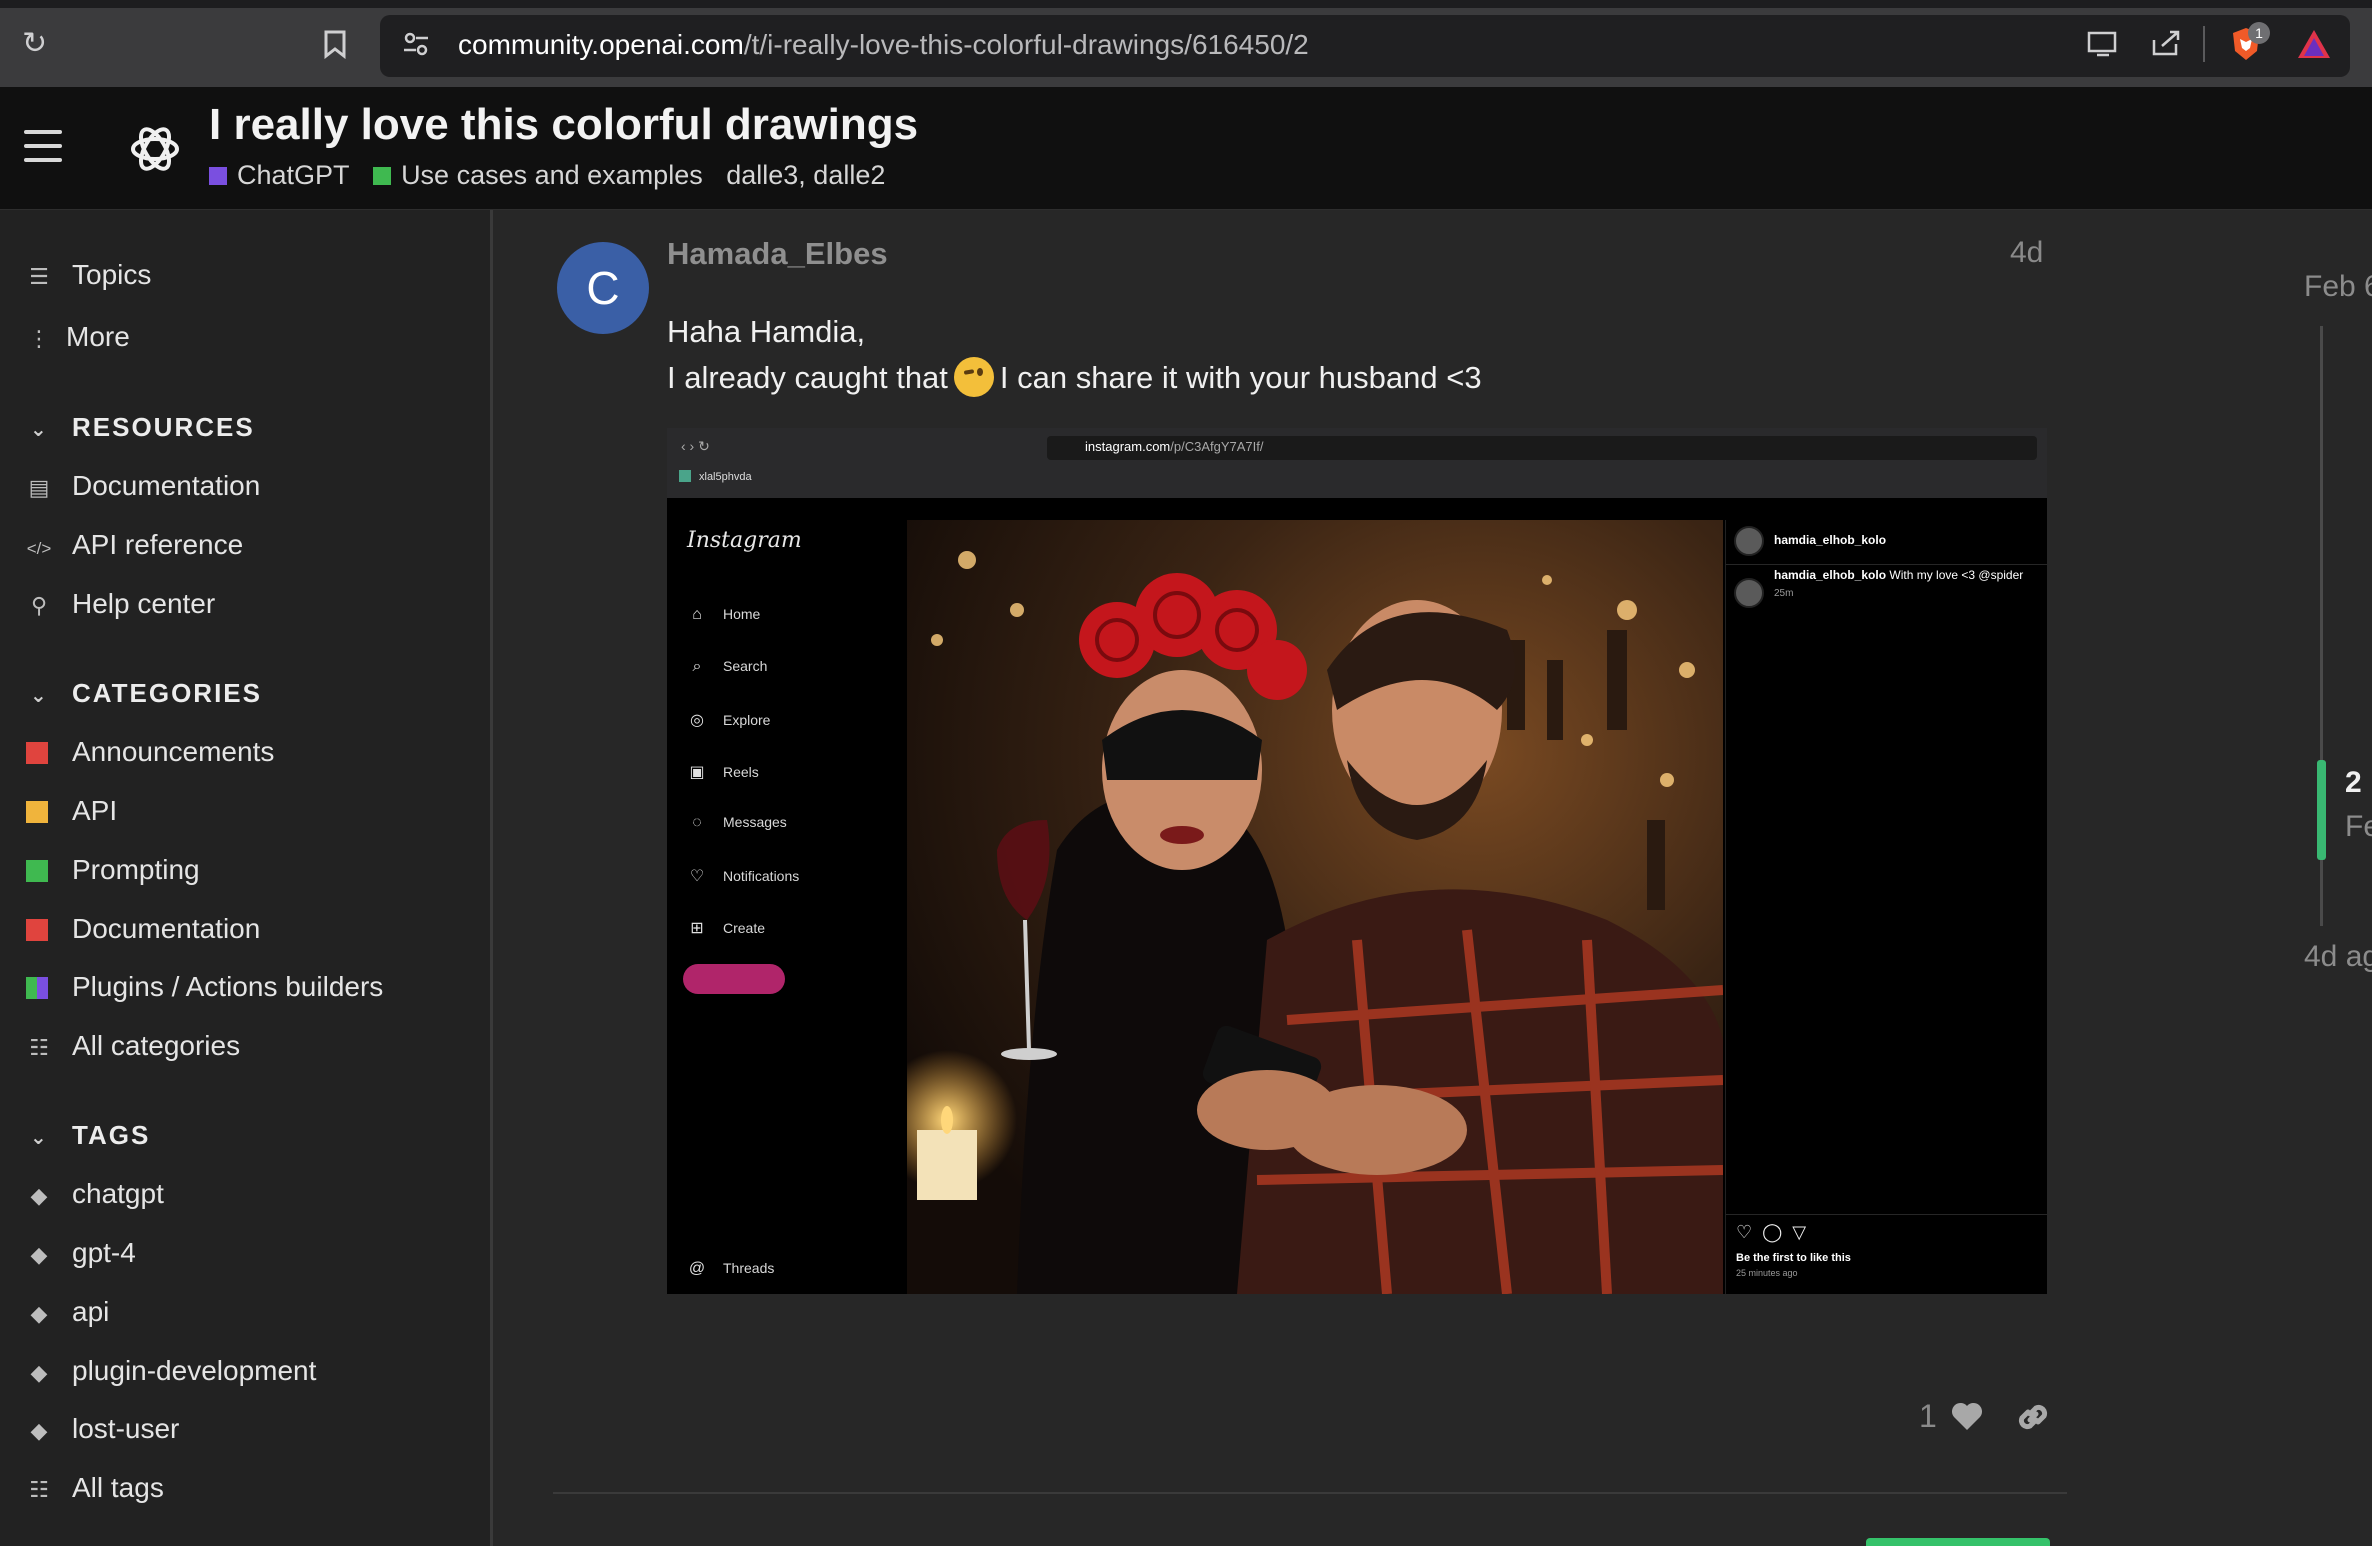  I want to click on link-icon: ⚲, so click(39, 605).